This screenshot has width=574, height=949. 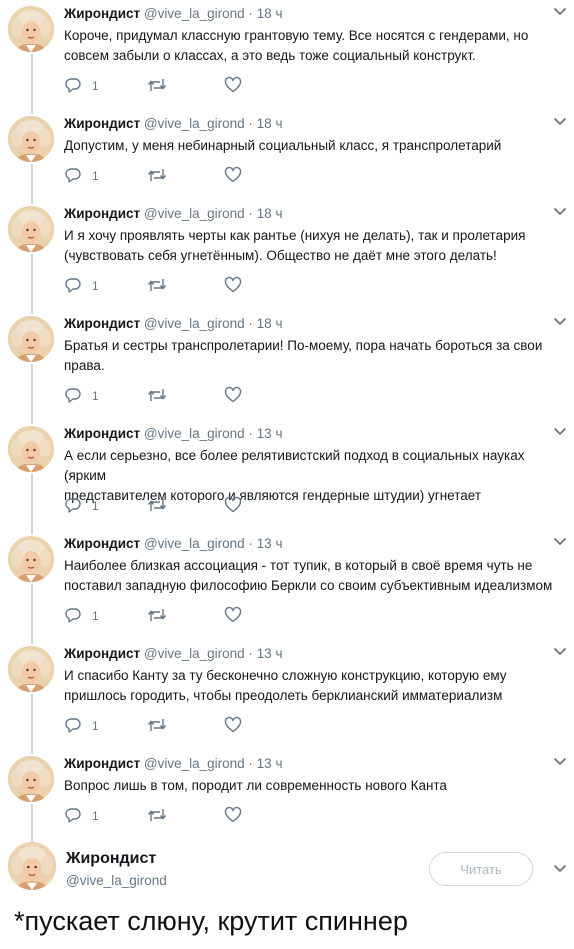 I want to click on reply-icon, so click(x=73, y=175).